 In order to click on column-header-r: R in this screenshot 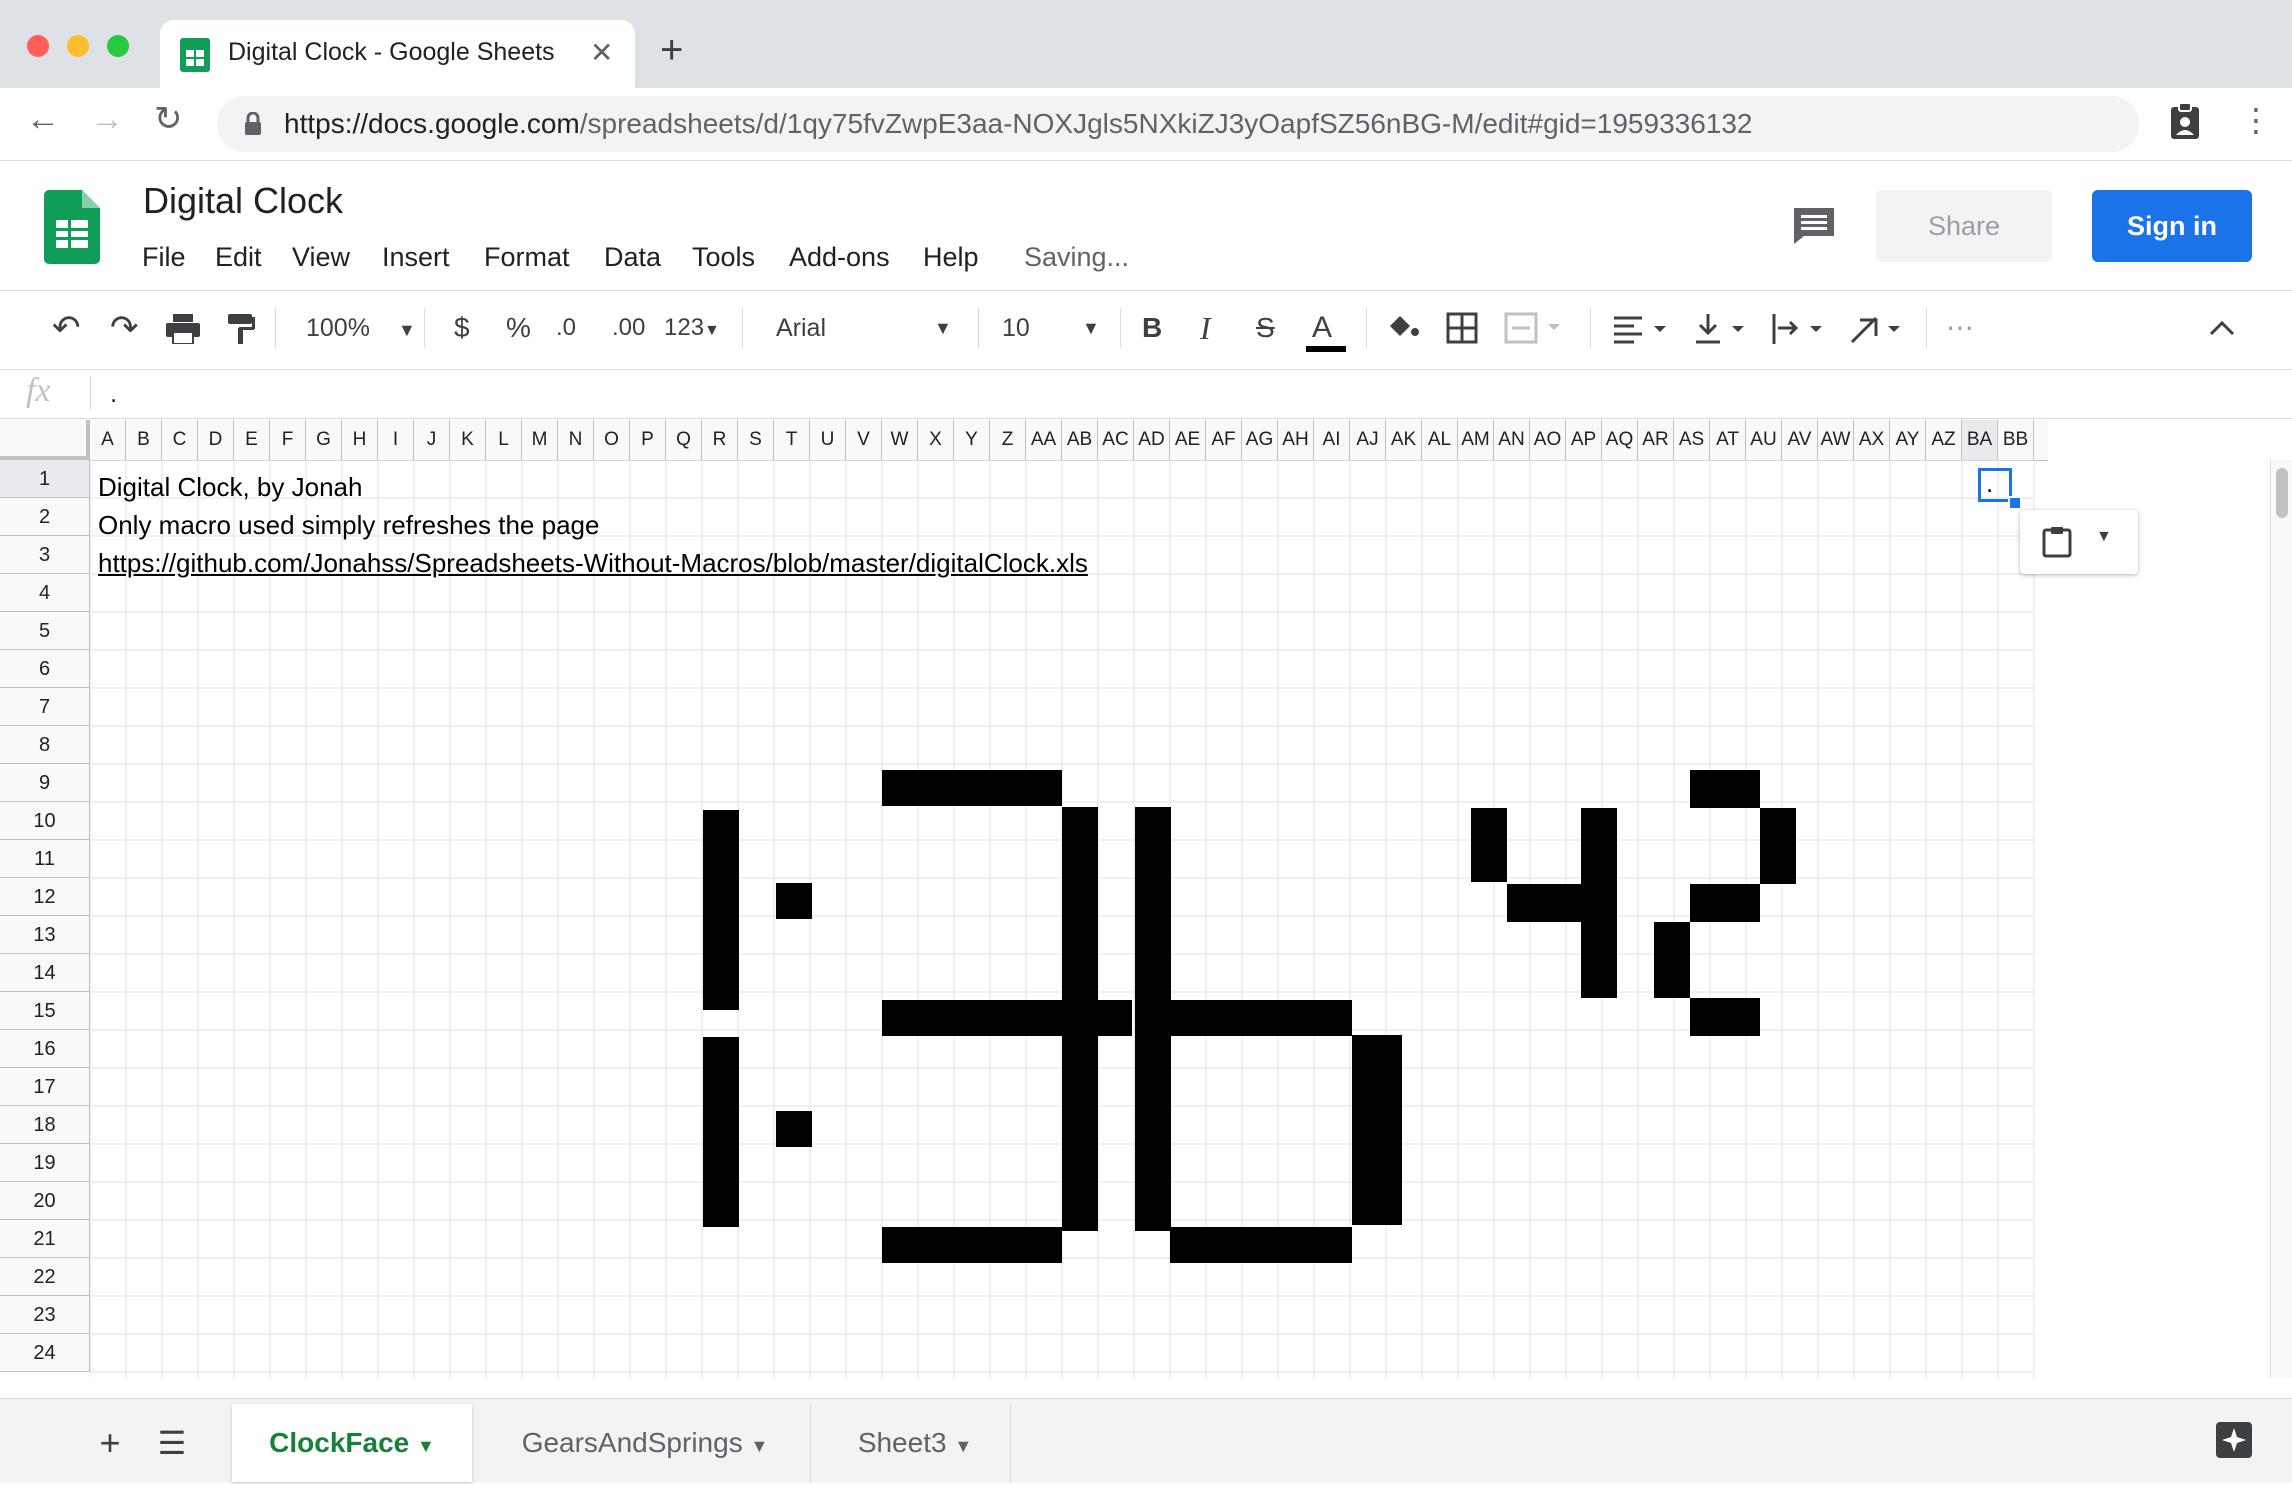, I will do `click(720, 440)`.